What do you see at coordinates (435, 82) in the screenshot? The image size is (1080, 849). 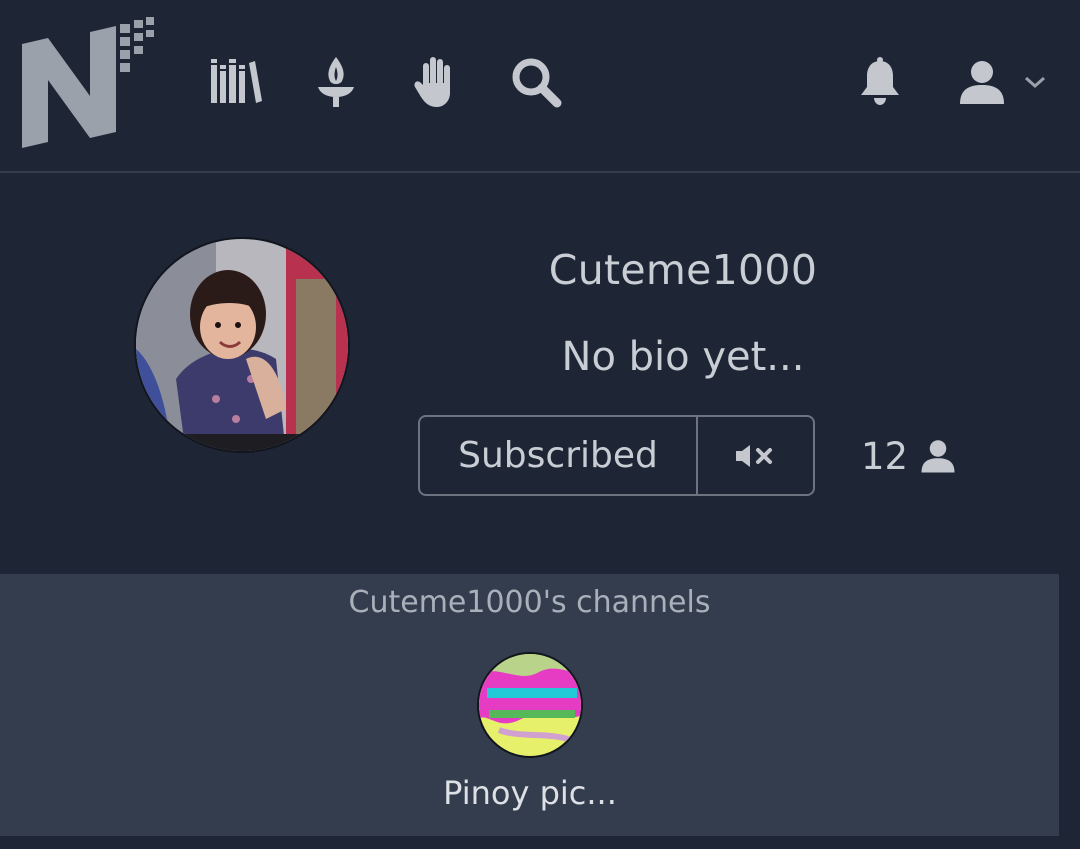 I see `hand-icon` at bounding box center [435, 82].